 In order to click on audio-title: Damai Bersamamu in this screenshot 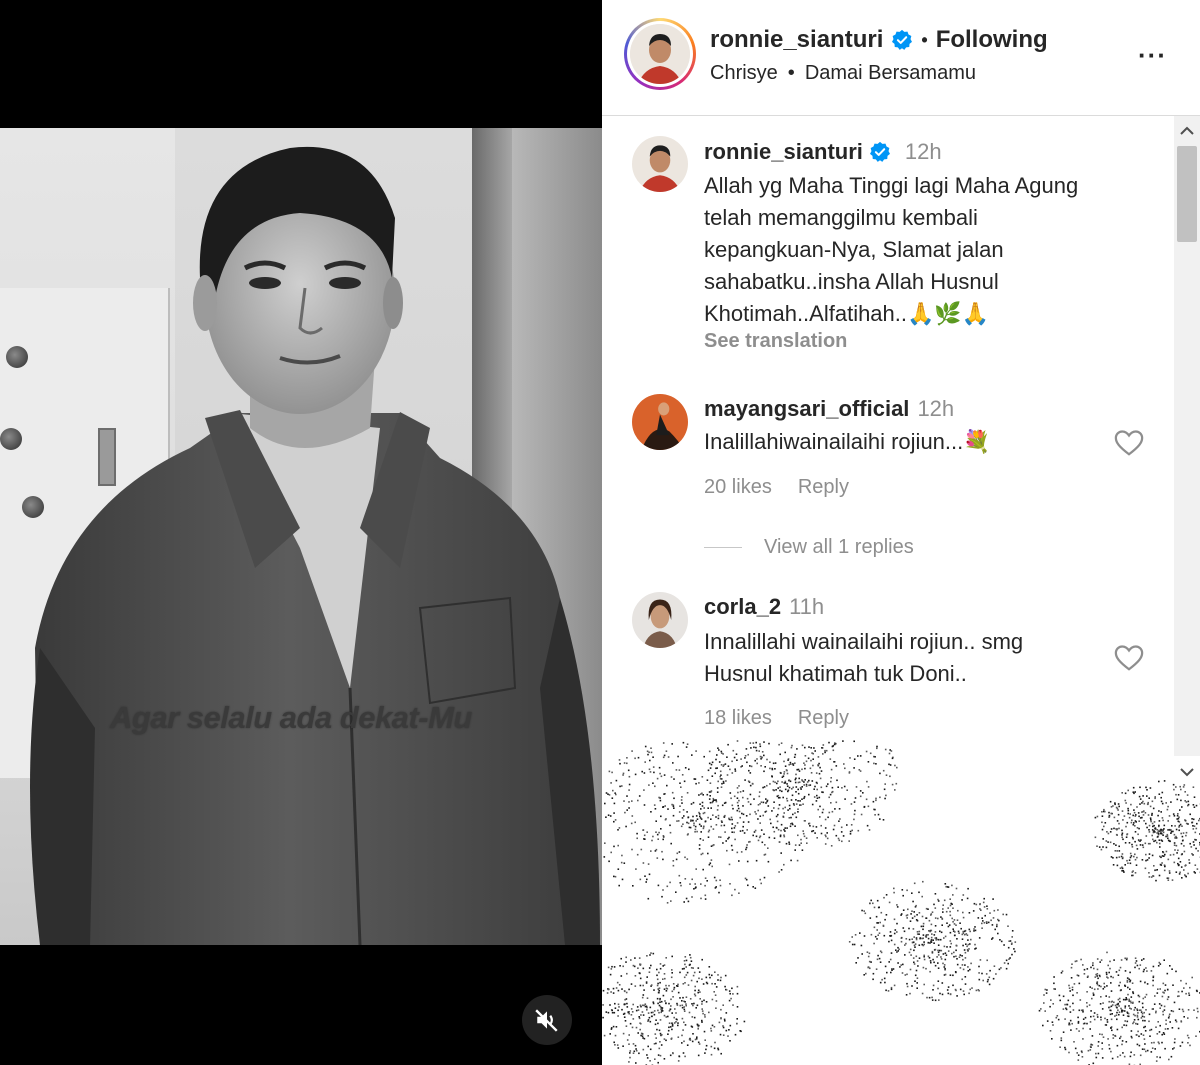, I will do `click(890, 73)`.